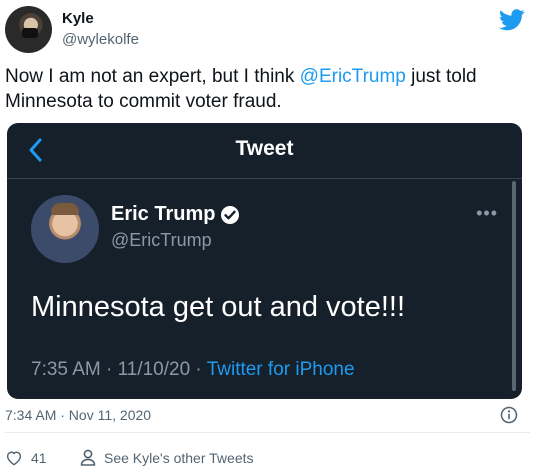  I want to click on screenshot-name: Eric Trump, so click(163, 214).